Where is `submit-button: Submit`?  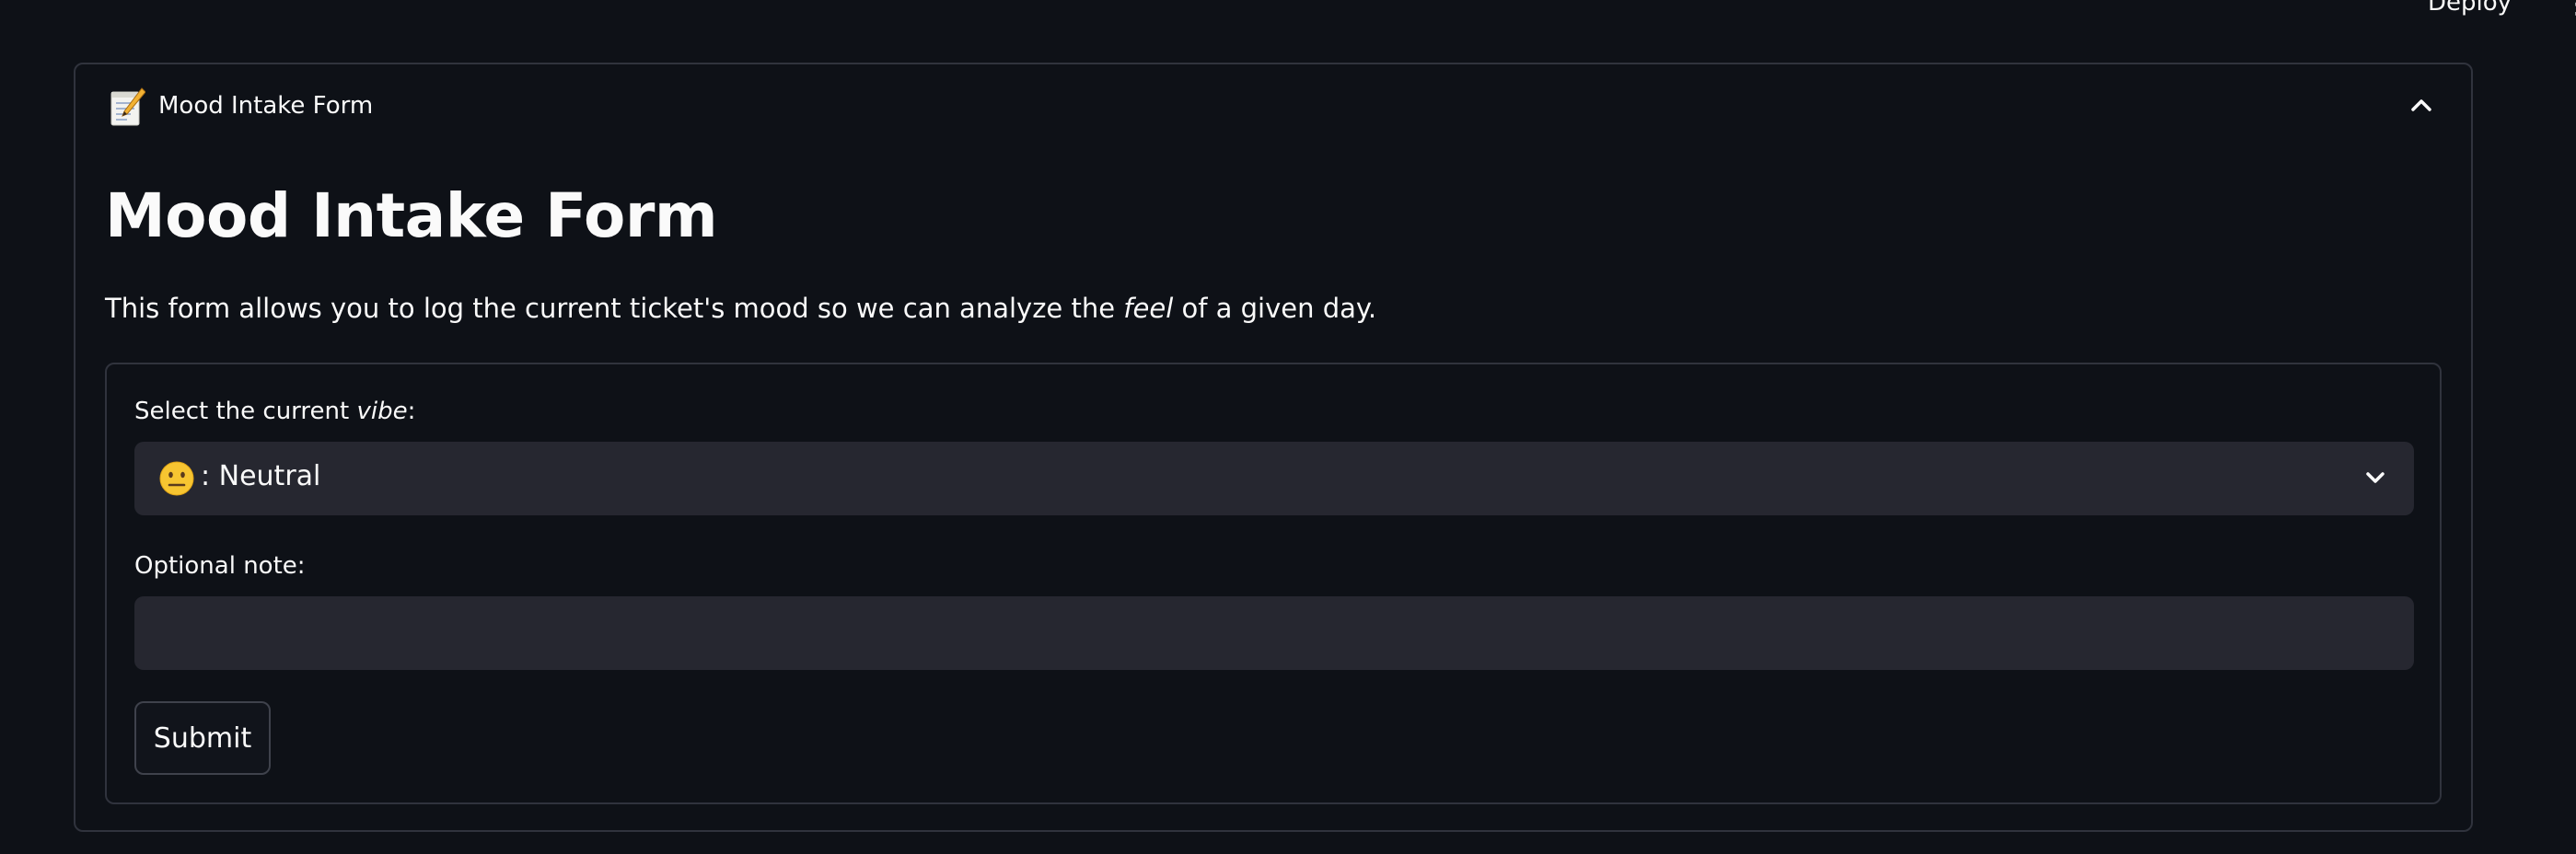
submit-button: Submit is located at coordinates (202, 738).